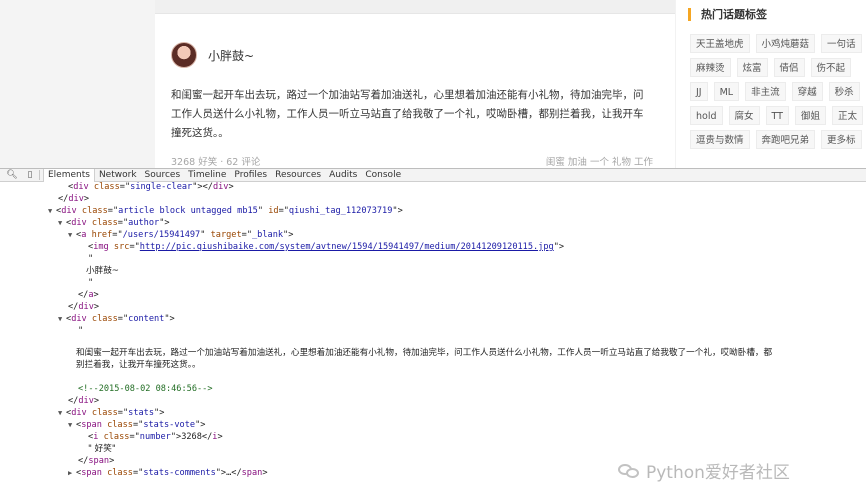  What do you see at coordinates (69, 175) in the screenshot?
I see `tab-elements: Elements` at bounding box center [69, 175].